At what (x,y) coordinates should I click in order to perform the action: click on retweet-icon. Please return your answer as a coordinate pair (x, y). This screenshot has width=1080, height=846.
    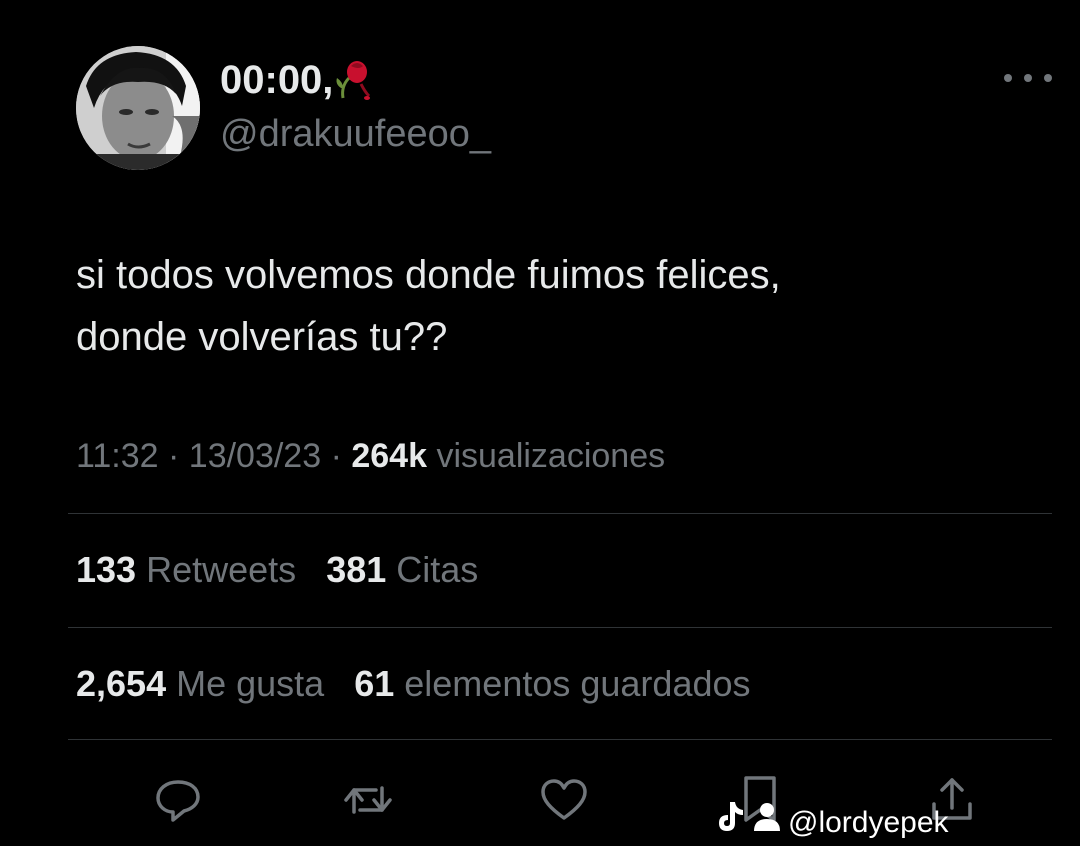
    Looking at the image, I should click on (368, 800).